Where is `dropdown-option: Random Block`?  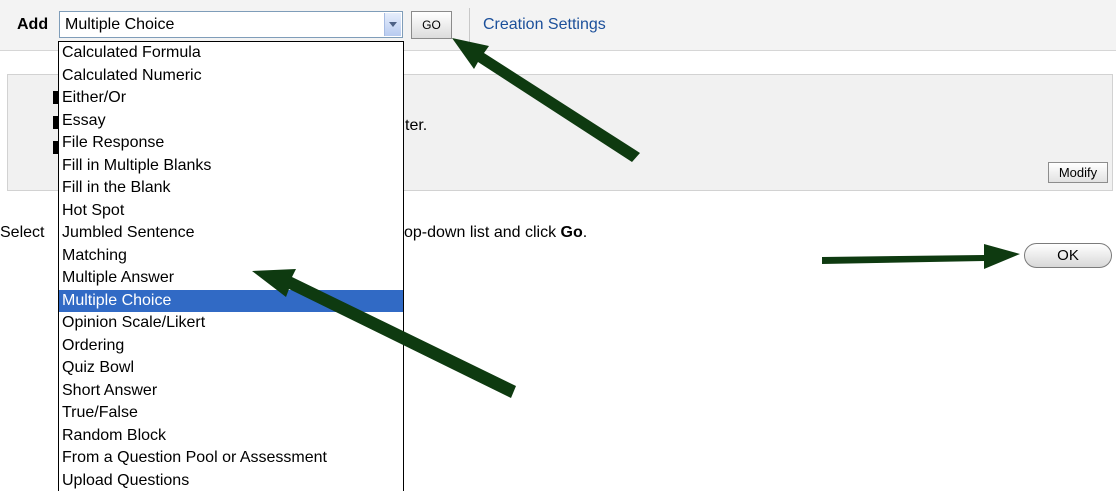
dropdown-option: Random Block is located at coordinates (231, 436).